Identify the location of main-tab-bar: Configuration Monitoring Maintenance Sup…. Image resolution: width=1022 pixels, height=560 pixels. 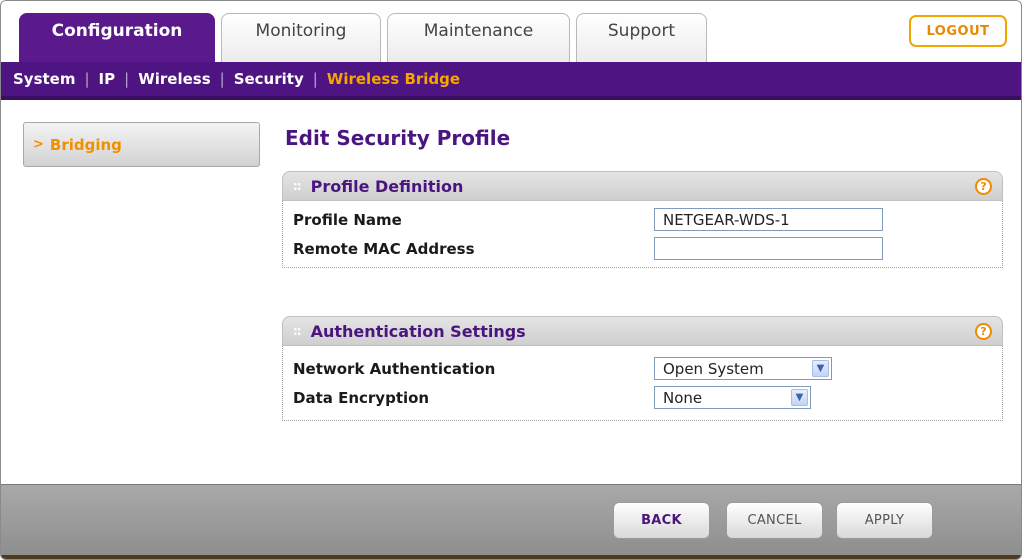
(511, 31).